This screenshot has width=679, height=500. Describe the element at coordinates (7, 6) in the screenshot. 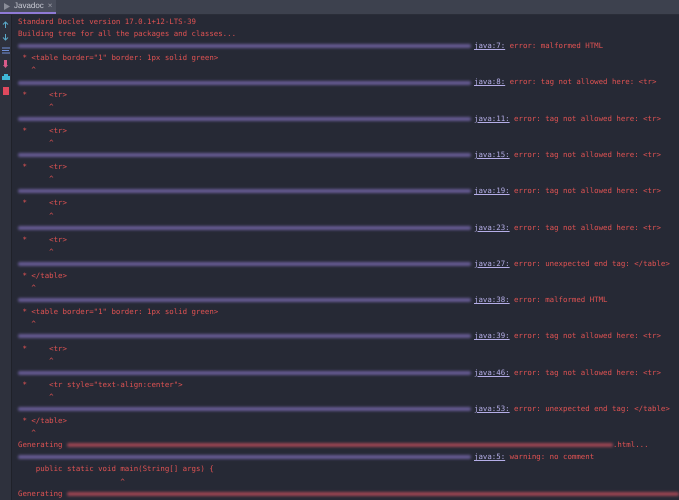

I see `play-icon` at that location.